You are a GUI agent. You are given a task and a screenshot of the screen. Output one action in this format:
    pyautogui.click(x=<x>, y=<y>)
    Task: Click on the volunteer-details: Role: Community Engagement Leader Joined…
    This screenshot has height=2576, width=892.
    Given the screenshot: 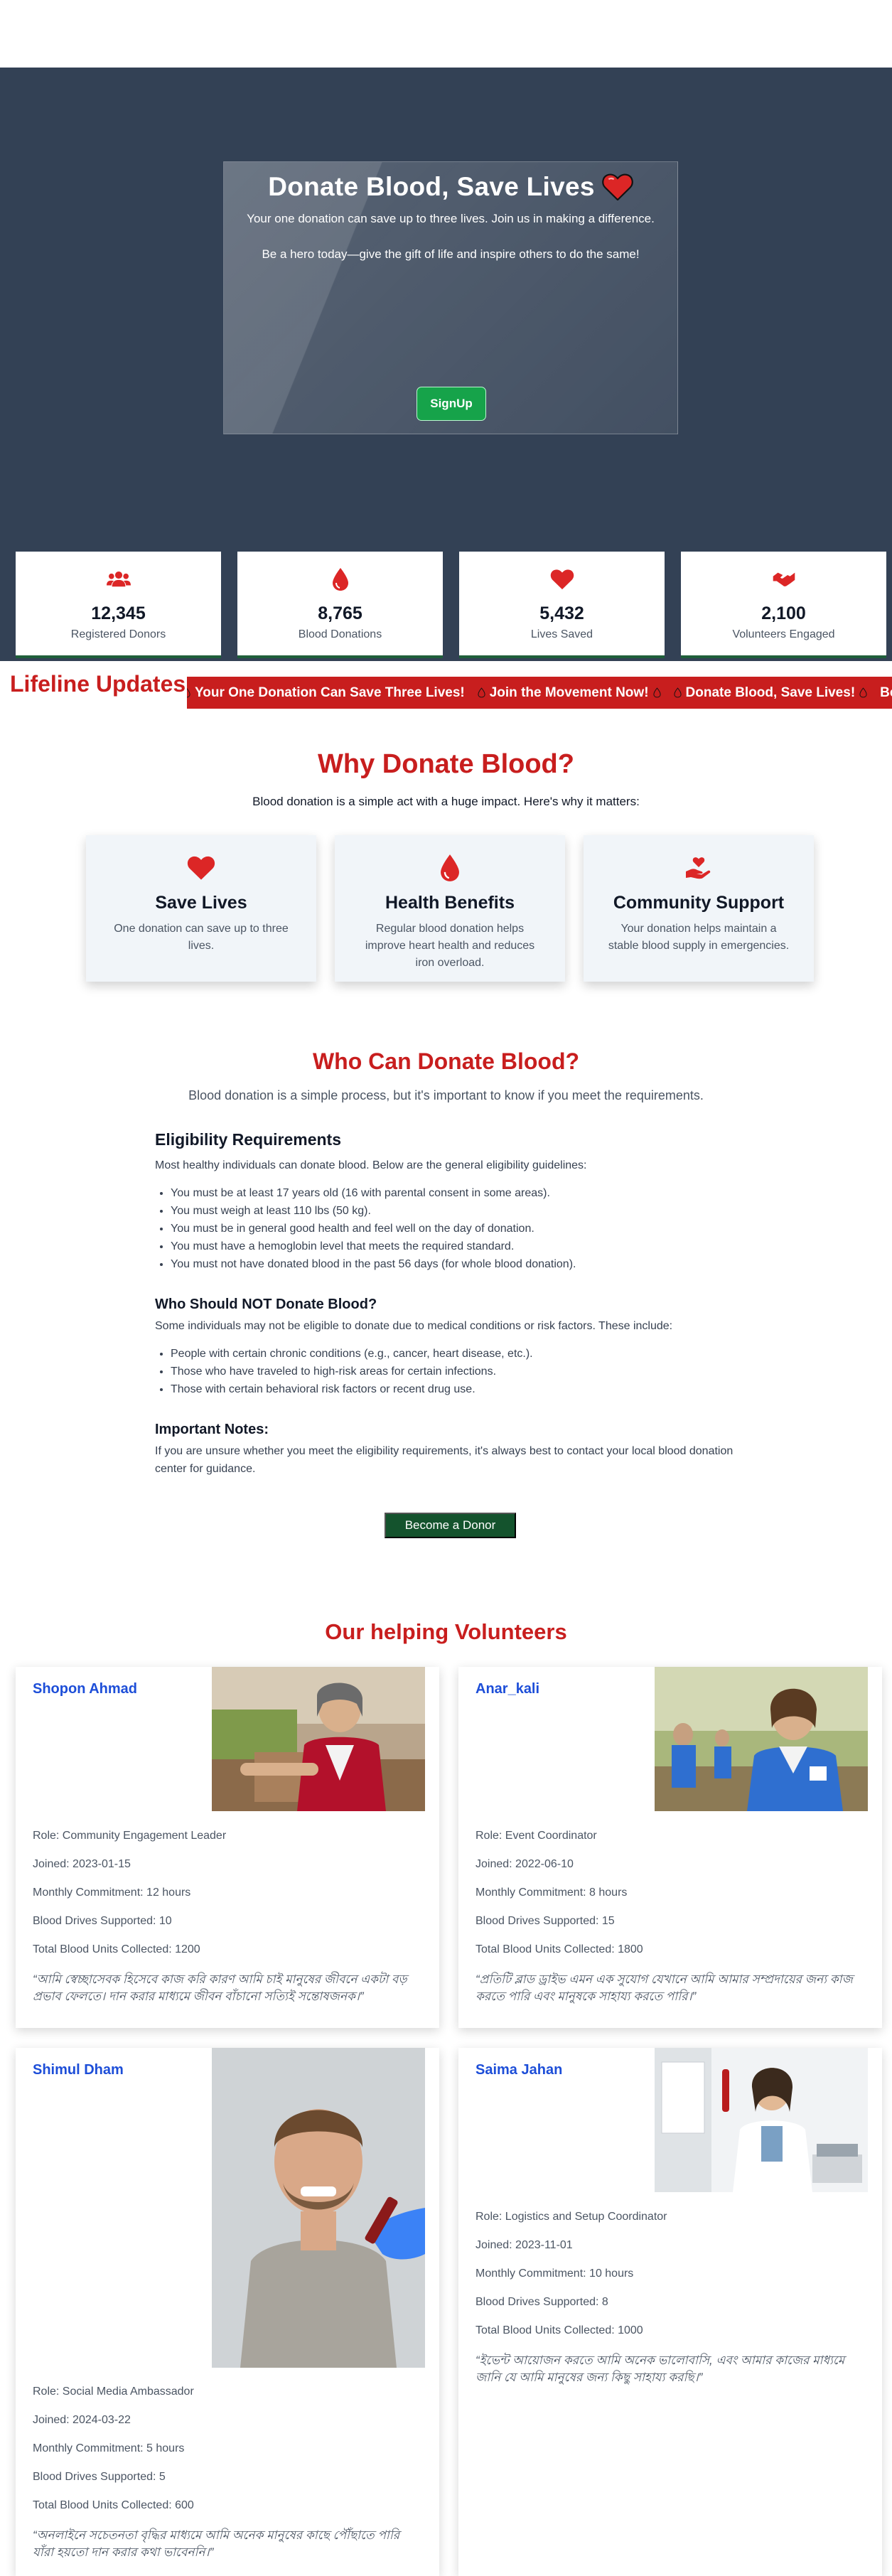 What is the action you would take?
    pyautogui.click(x=129, y=1893)
    